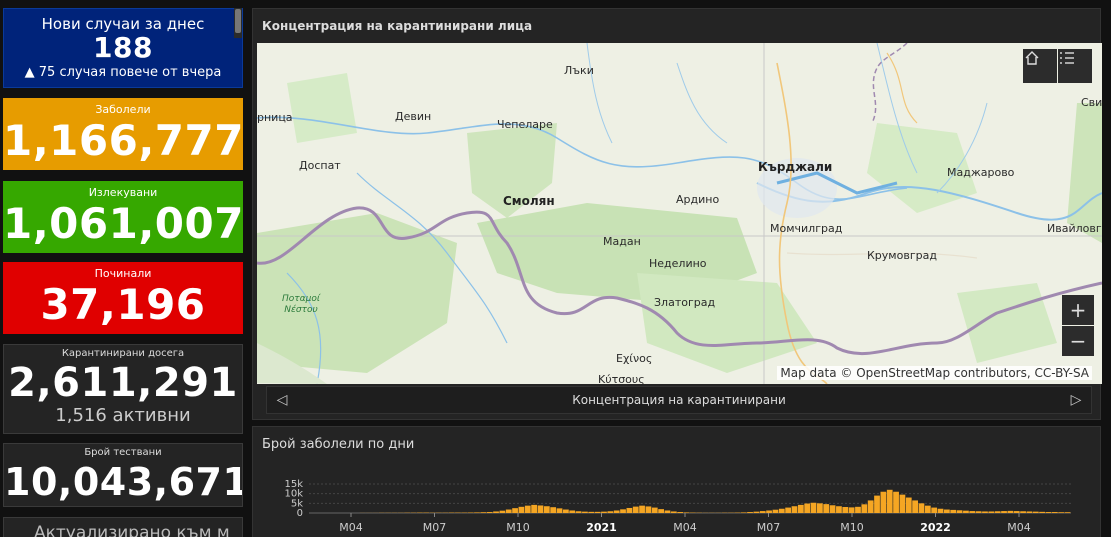  I want to click on zoom-out-icon: −, so click(1078, 341).